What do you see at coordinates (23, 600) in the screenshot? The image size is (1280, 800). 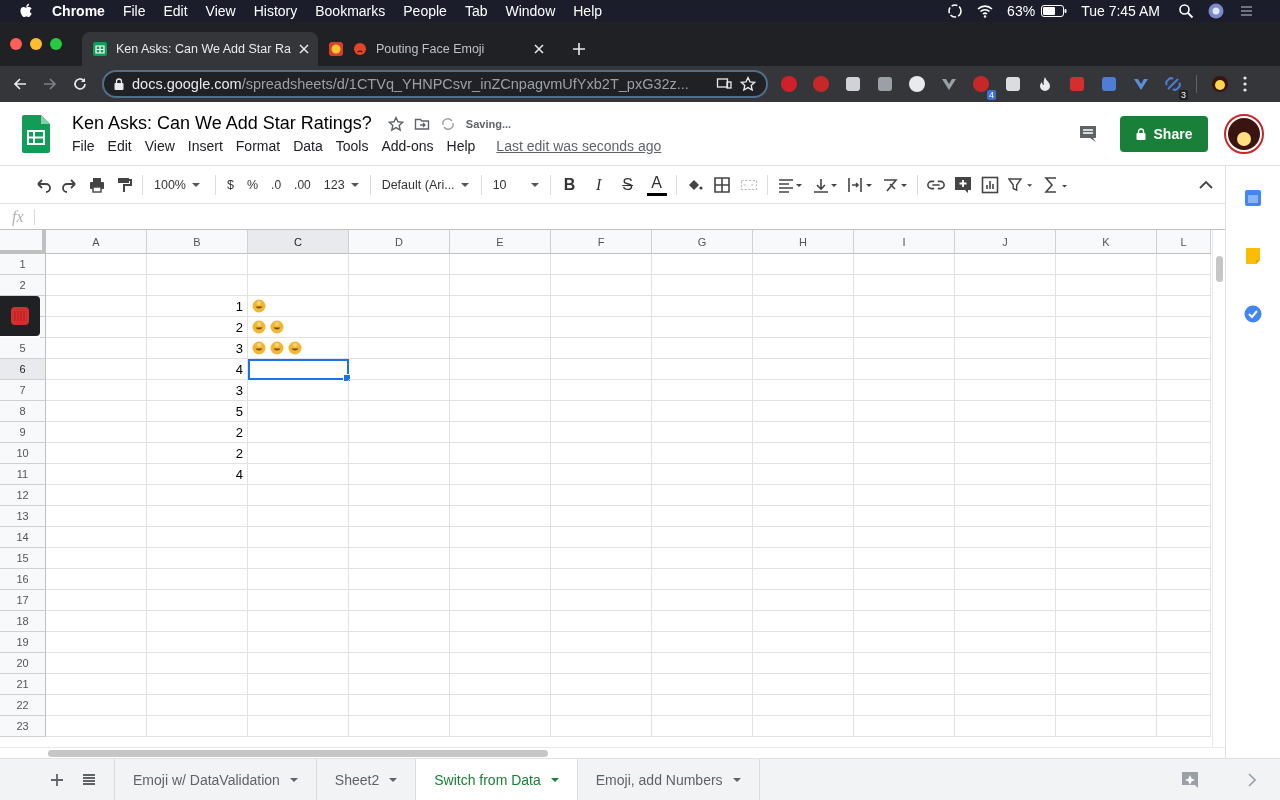 I see `row-header: 17` at bounding box center [23, 600].